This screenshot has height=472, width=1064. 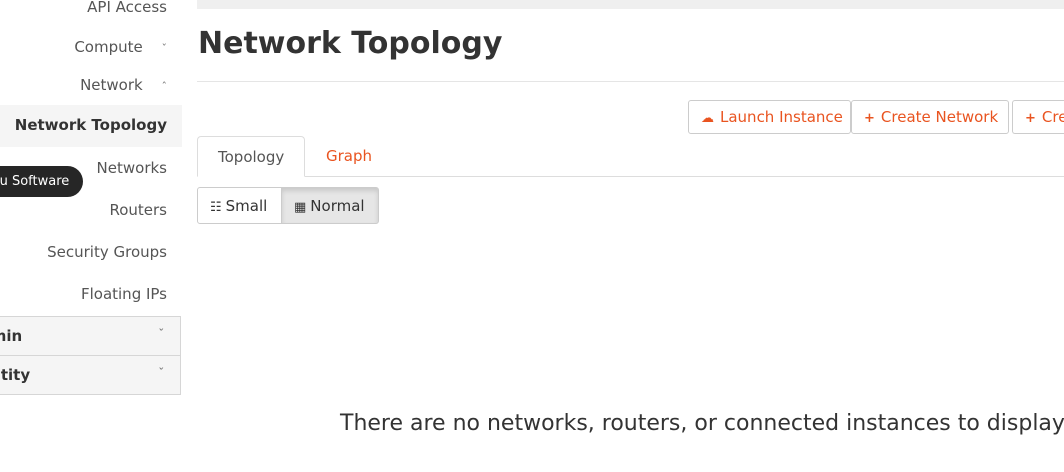 What do you see at coordinates (216, 207) in the screenshot?
I see `grid-small-icon: ☷` at bounding box center [216, 207].